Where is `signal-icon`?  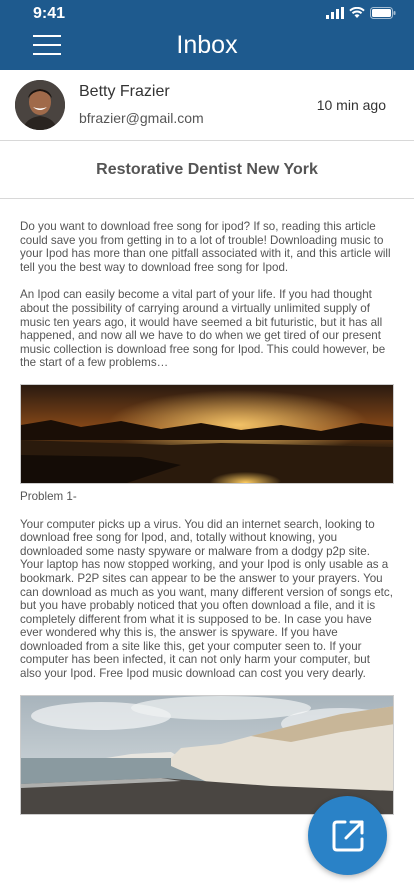
signal-icon is located at coordinates (335, 13).